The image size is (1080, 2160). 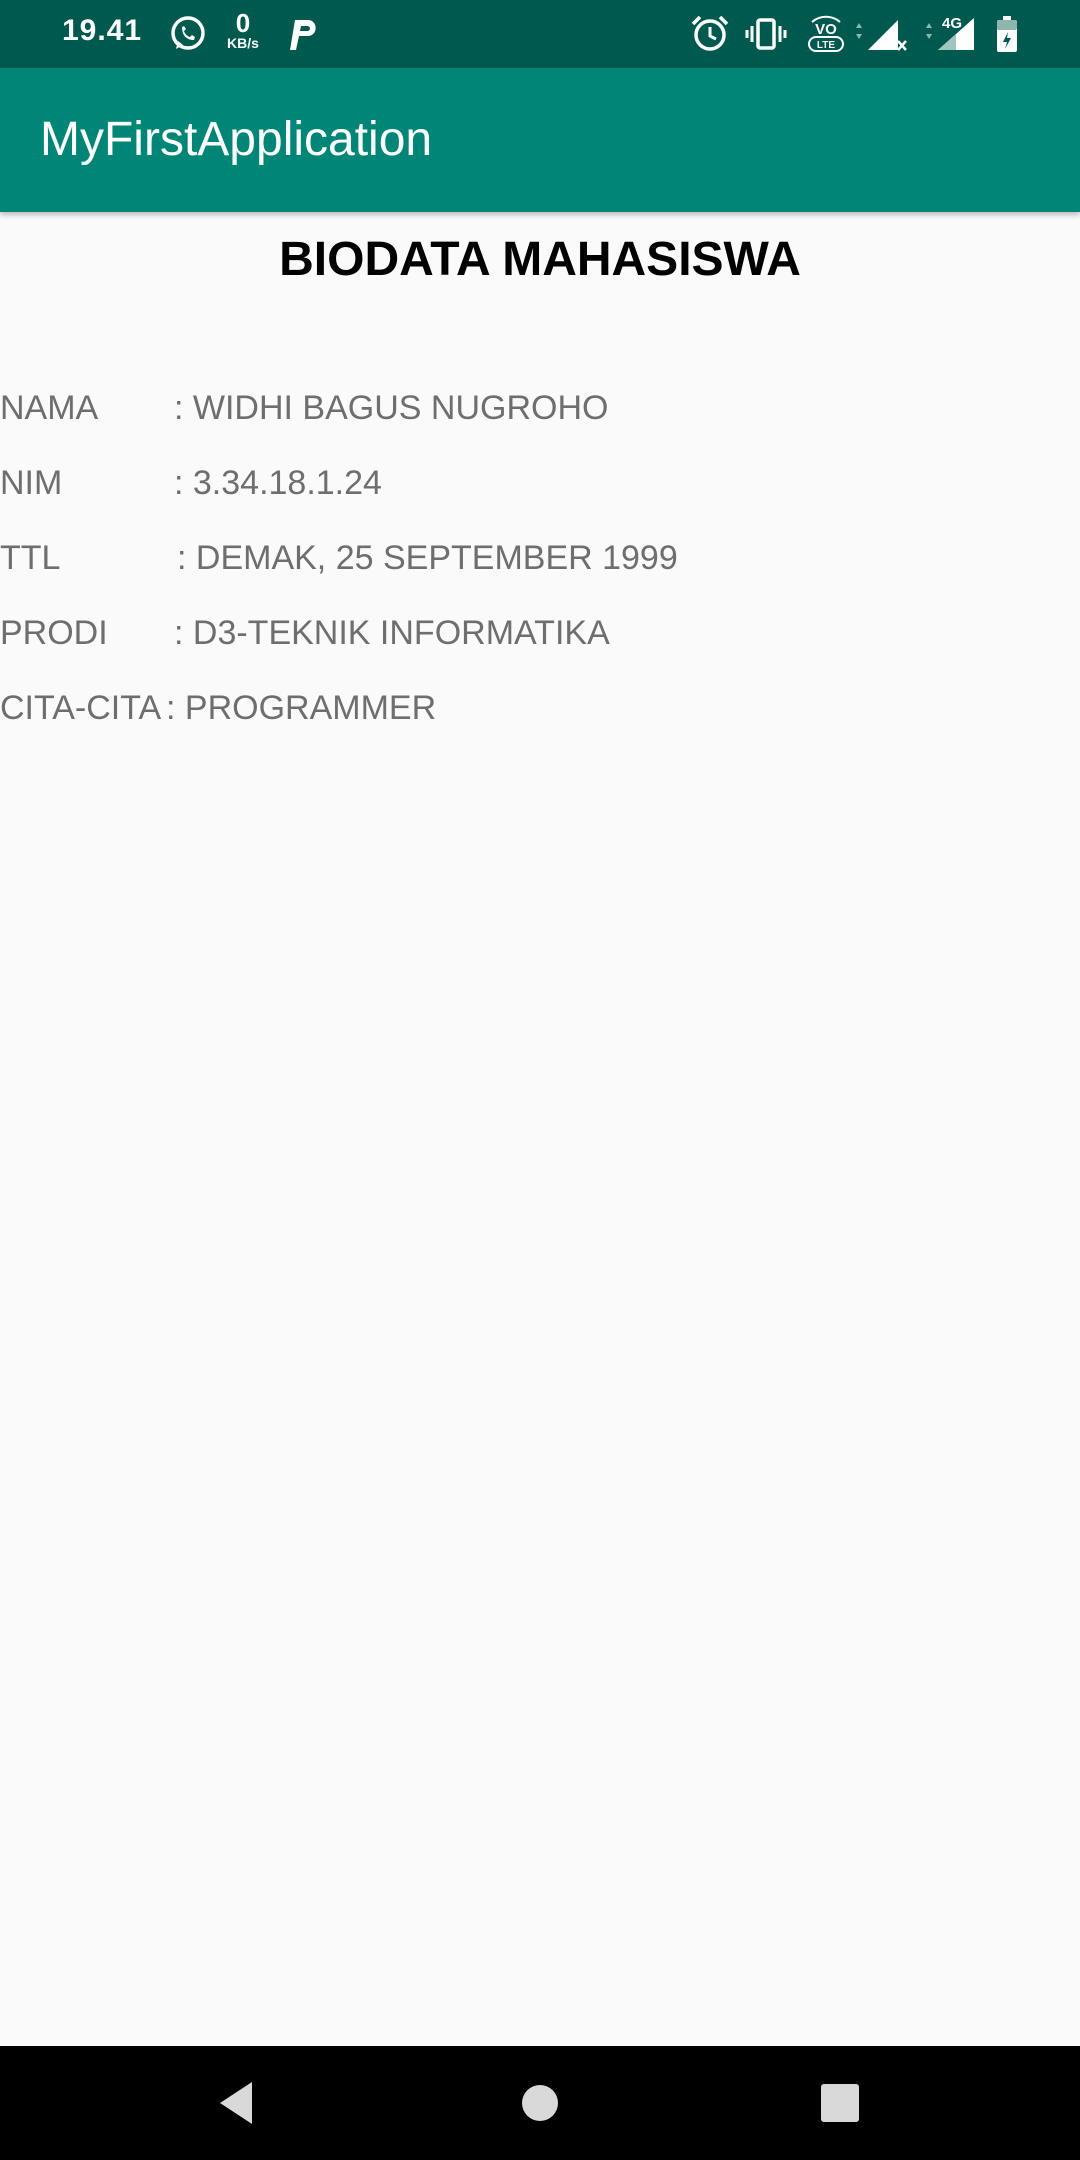 What do you see at coordinates (427, 558) in the screenshot?
I see `bio-value: : DEMAK, 25 SEPTEMBER 1999` at bounding box center [427, 558].